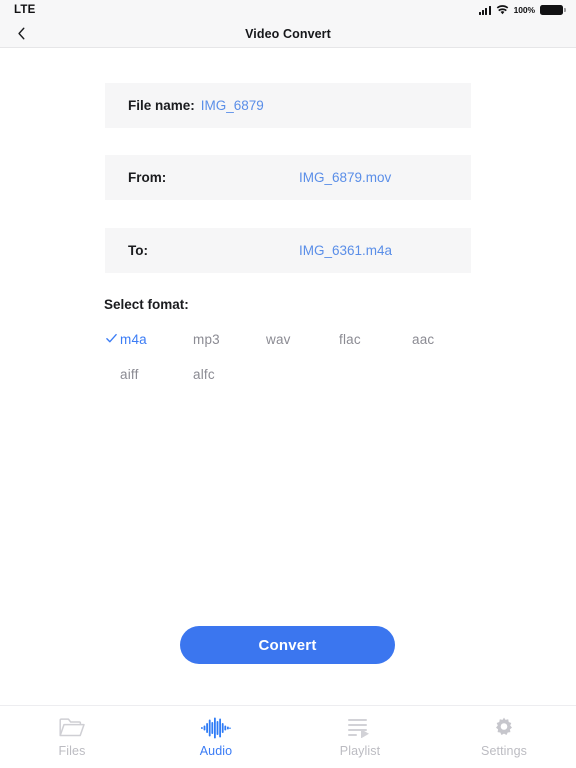 This screenshot has height=768, width=576. What do you see at coordinates (288, 105) in the screenshot?
I see `file-name-row: File name: IMG_6879` at bounding box center [288, 105].